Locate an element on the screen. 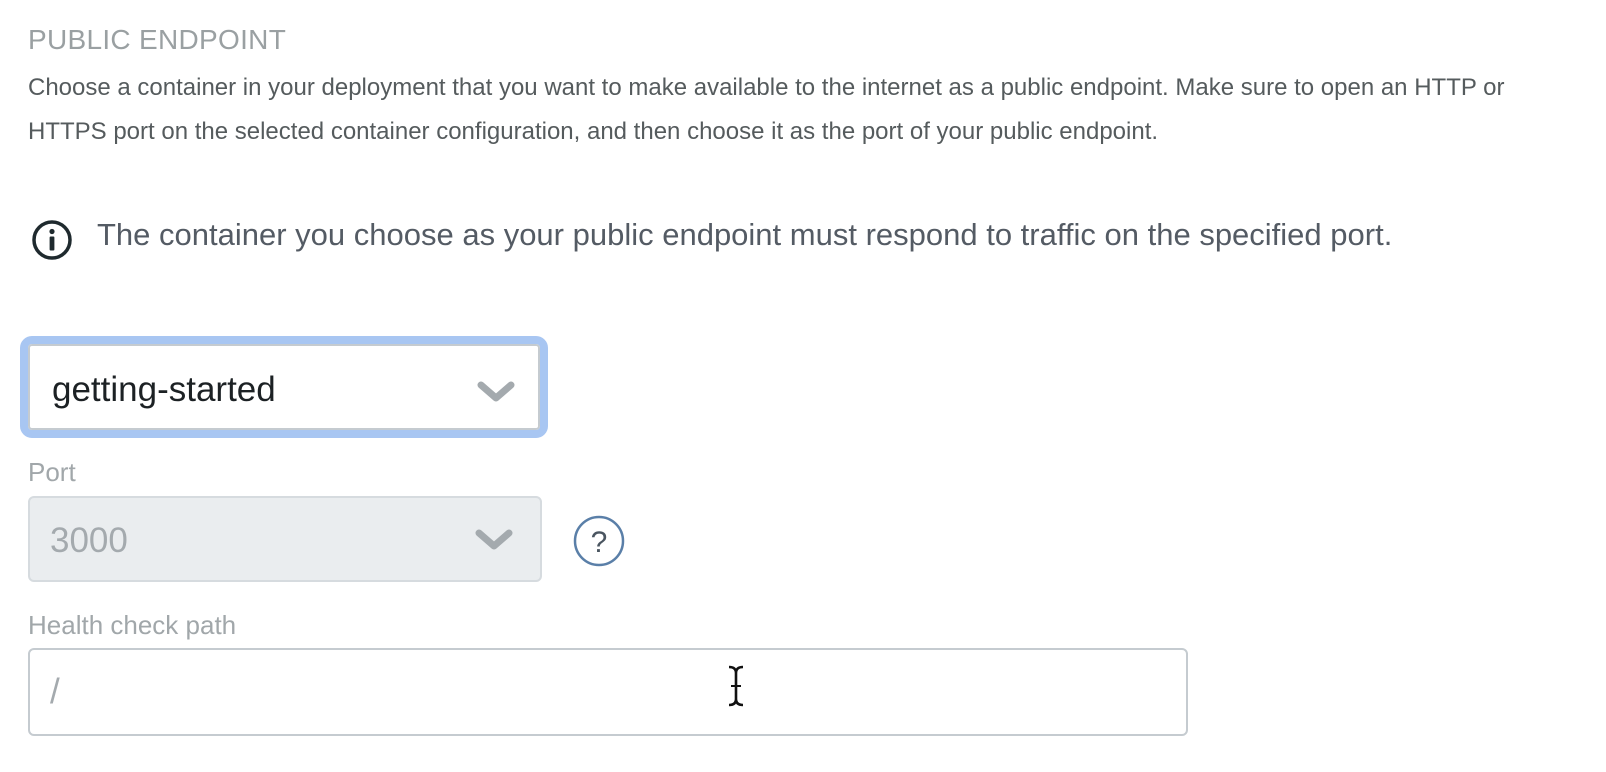 The image size is (1606, 772). container-select: getting-started is located at coordinates (284, 387).